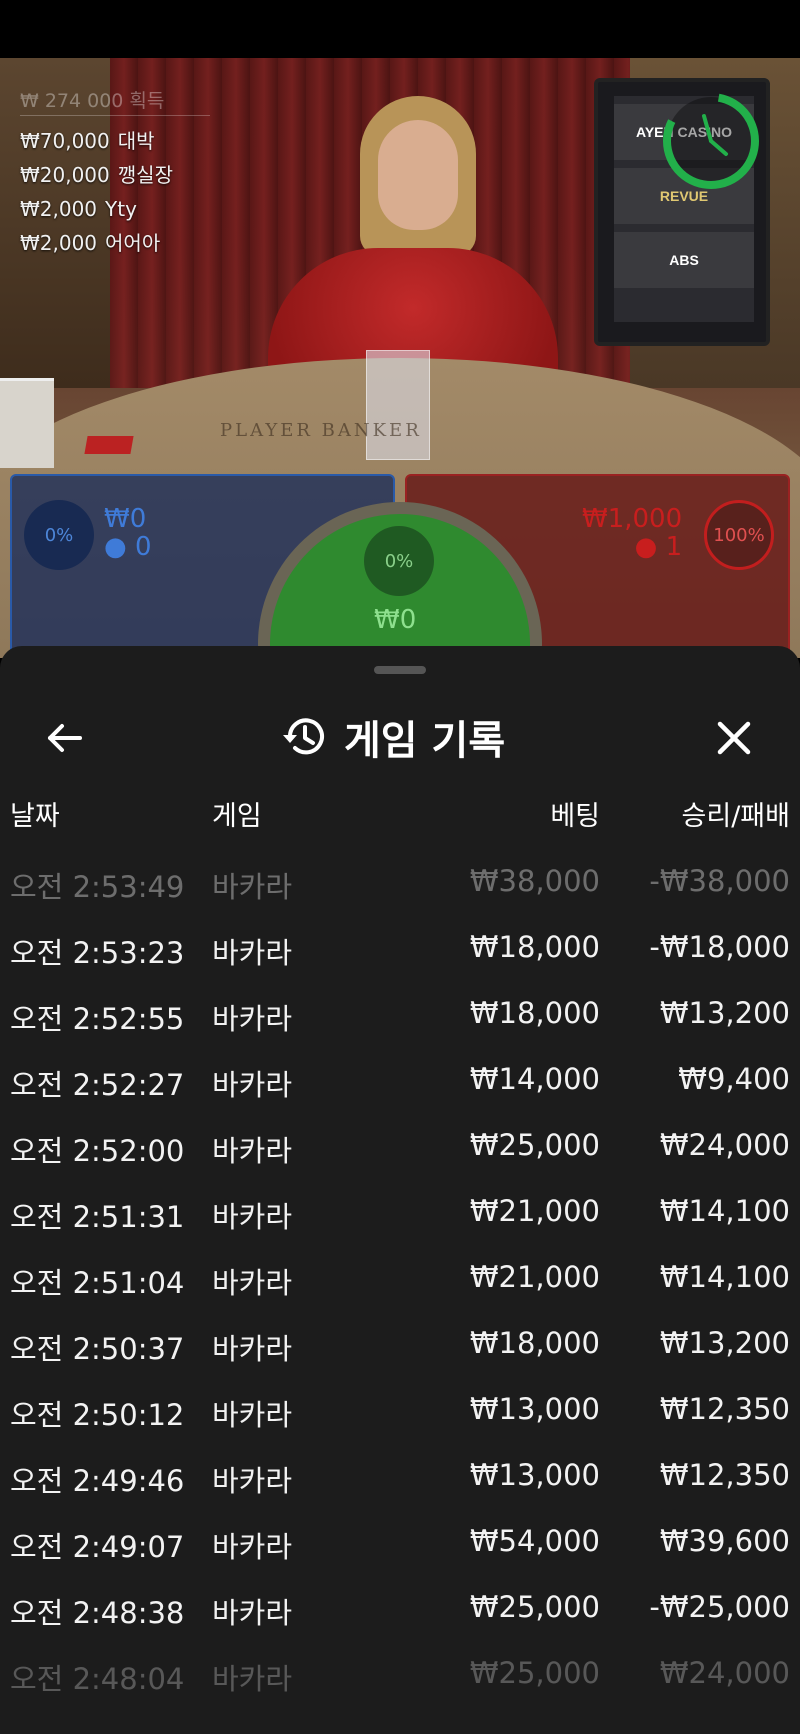 This screenshot has height=1734, width=800. Describe the element at coordinates (398, 405) in the screenshot. I see `card-shoe` at that location.